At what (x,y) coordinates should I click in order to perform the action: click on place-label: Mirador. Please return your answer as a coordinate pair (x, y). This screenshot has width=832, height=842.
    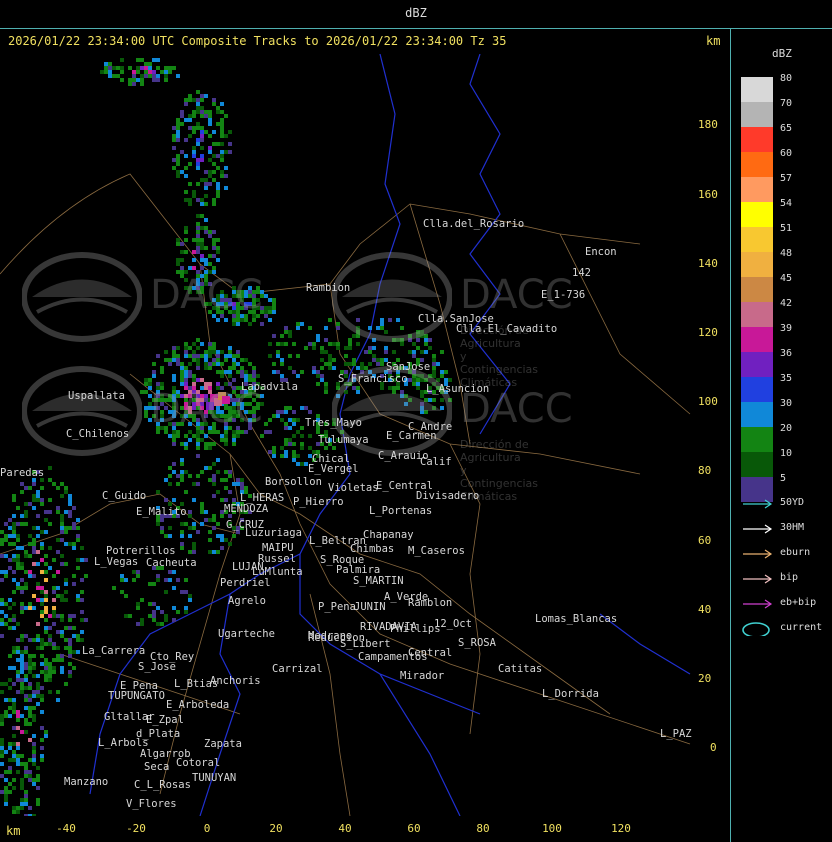
    Looking at the image, I should click on (422, 676).